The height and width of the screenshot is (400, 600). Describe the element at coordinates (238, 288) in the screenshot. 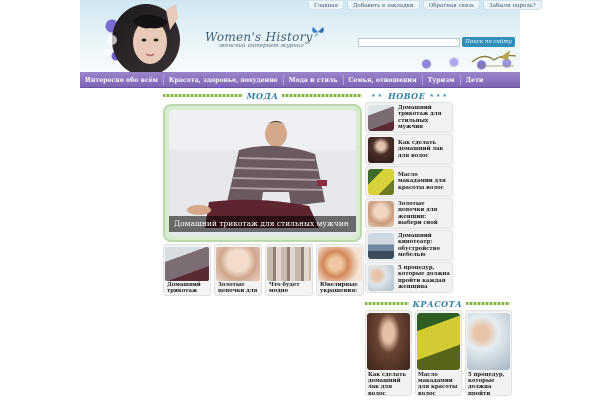

I see `thumb-label: Золотые цепочки для` at that location.